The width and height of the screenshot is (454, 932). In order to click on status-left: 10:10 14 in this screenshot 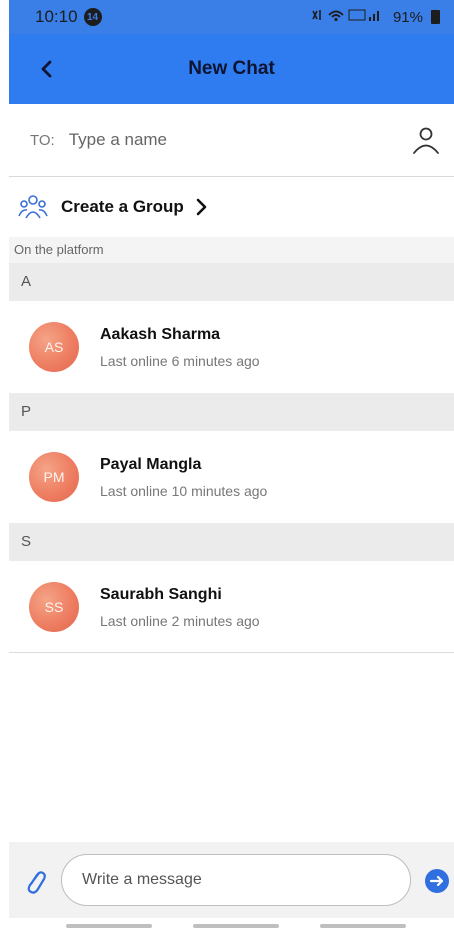, I will do `click(68, 17)`.